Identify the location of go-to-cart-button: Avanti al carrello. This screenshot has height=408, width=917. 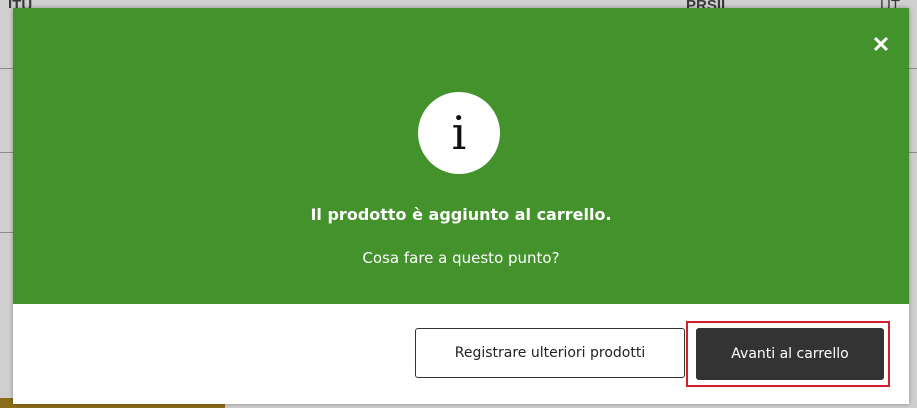
(790, 354).